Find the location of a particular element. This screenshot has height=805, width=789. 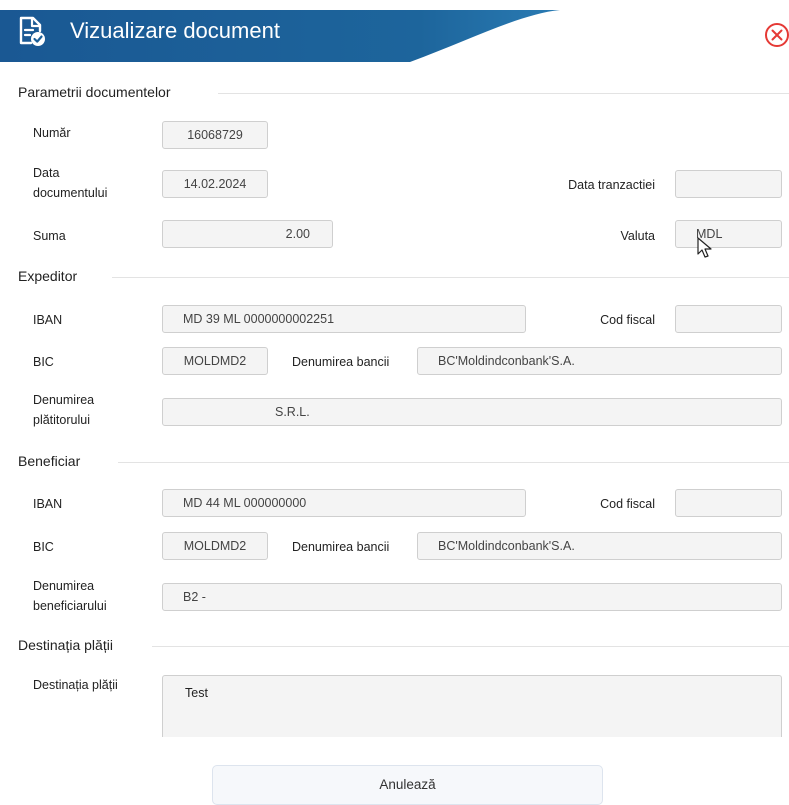

section-title-sender: Expeditor is located at coordinates (50, 276).